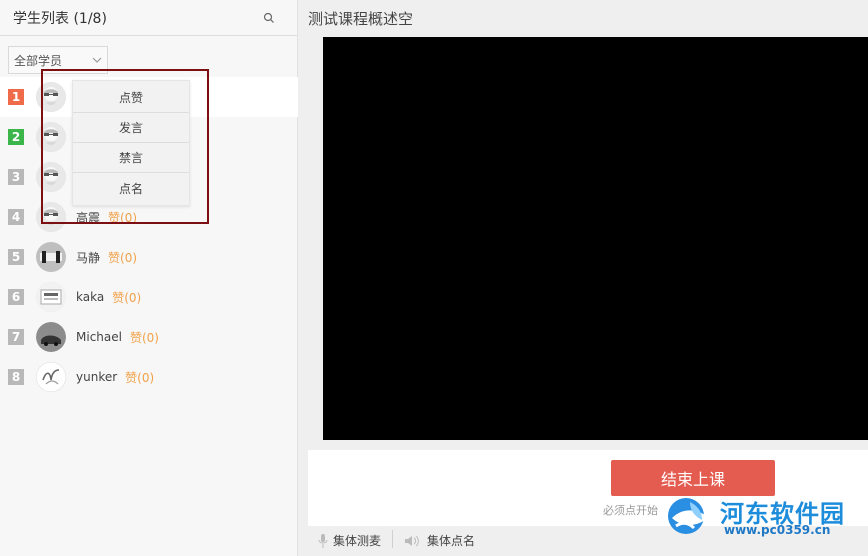 The image size is (868, 556). What do you see at coordinates (323, 541) in the screenshot?
I see `microphone-icon` at bounding box center [323, 541].